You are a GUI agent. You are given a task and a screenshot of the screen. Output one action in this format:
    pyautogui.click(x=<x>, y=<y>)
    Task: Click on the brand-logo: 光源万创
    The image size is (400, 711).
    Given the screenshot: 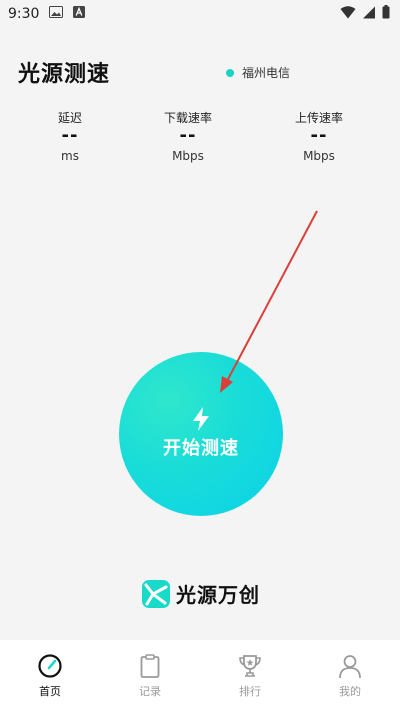 What is the action you would take?
    pyautogui.click(x=201, y=593)
    